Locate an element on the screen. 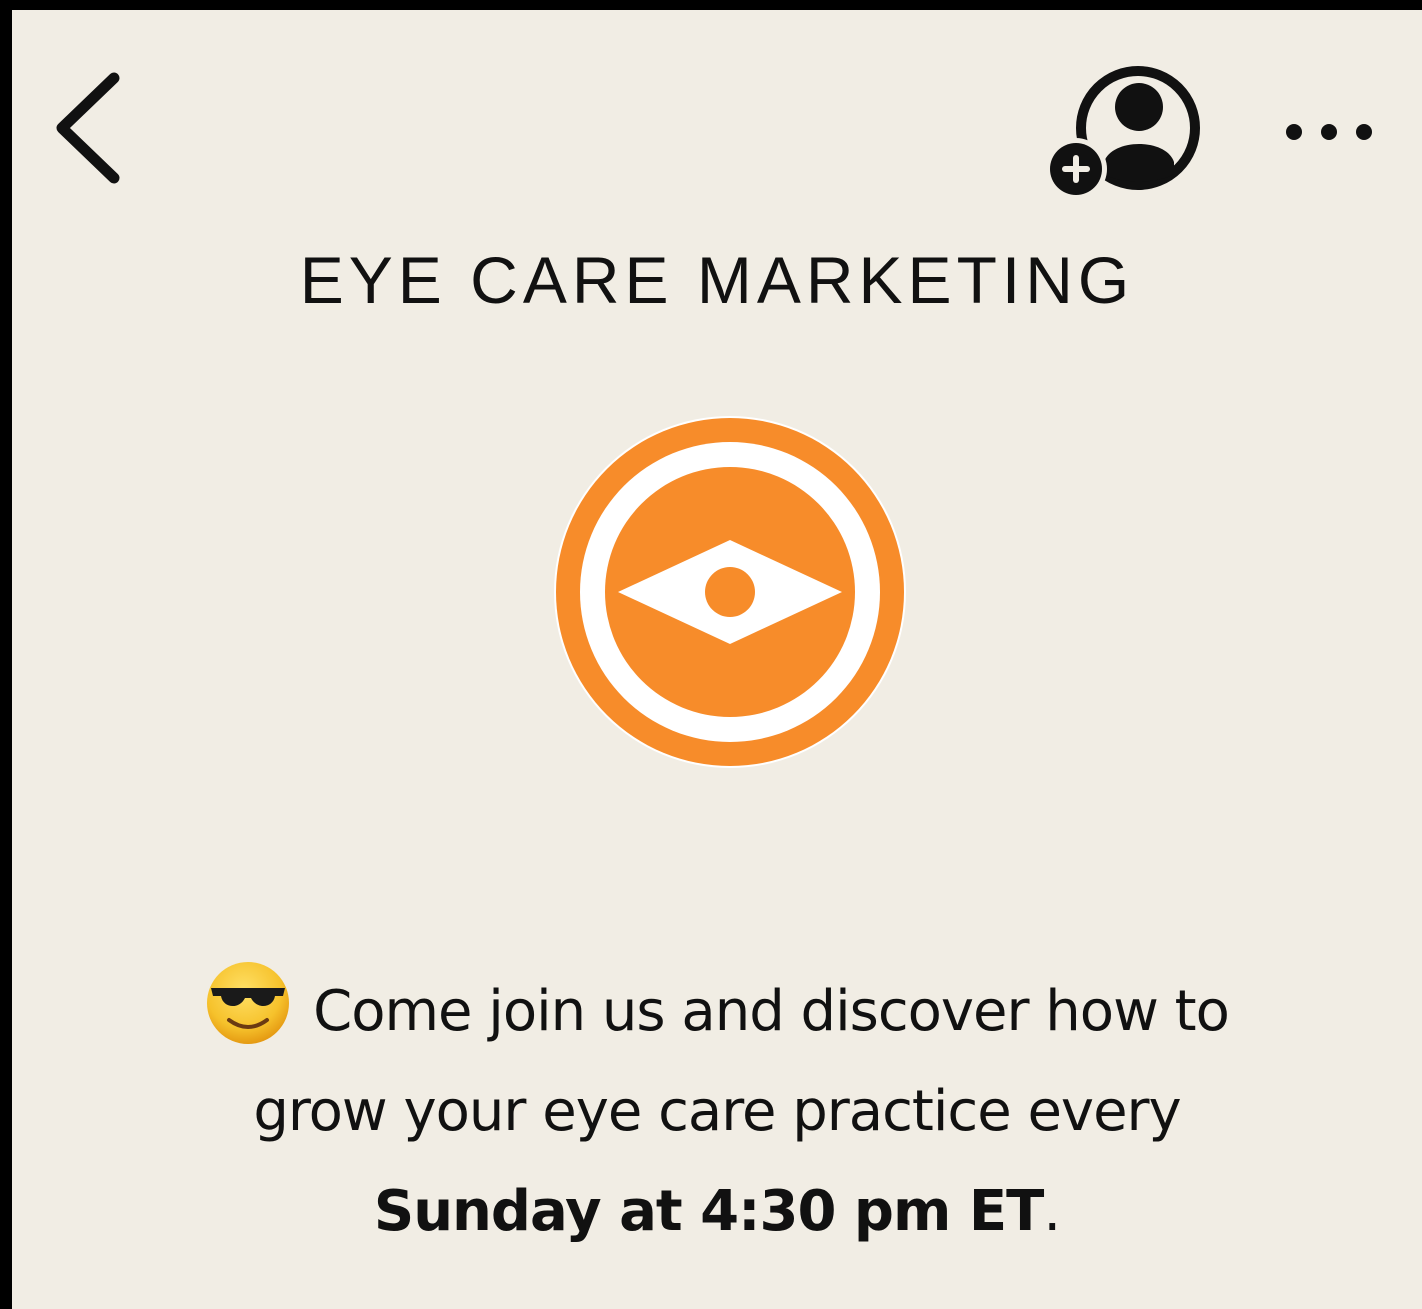  more-options-button is located at coordinates (1334, 130).